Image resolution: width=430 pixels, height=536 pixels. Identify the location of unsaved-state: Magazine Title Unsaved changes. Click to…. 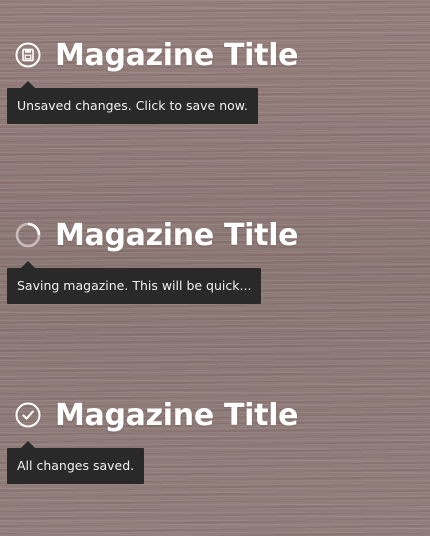
(153, 78).